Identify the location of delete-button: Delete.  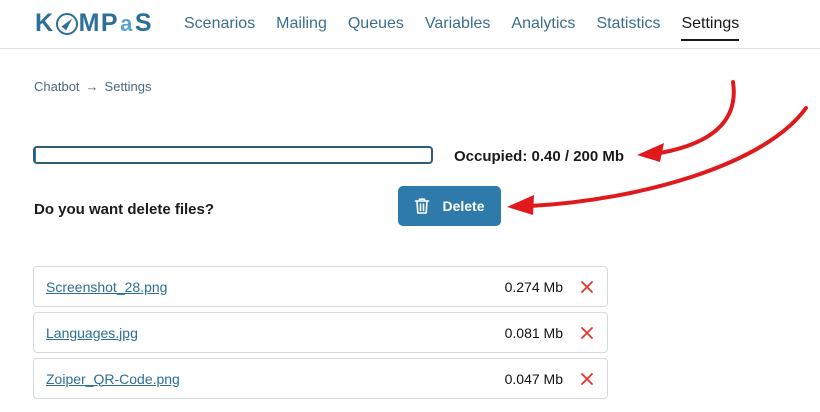
(449, 206).